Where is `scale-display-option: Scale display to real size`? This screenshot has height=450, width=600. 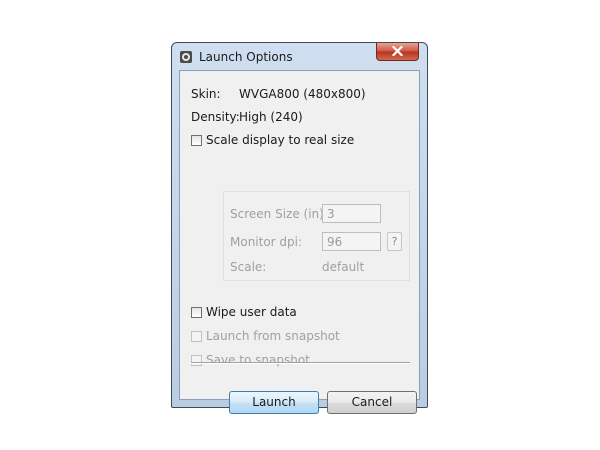 scale-display-option: Scale display to real size is located at coordinates (272, 140).